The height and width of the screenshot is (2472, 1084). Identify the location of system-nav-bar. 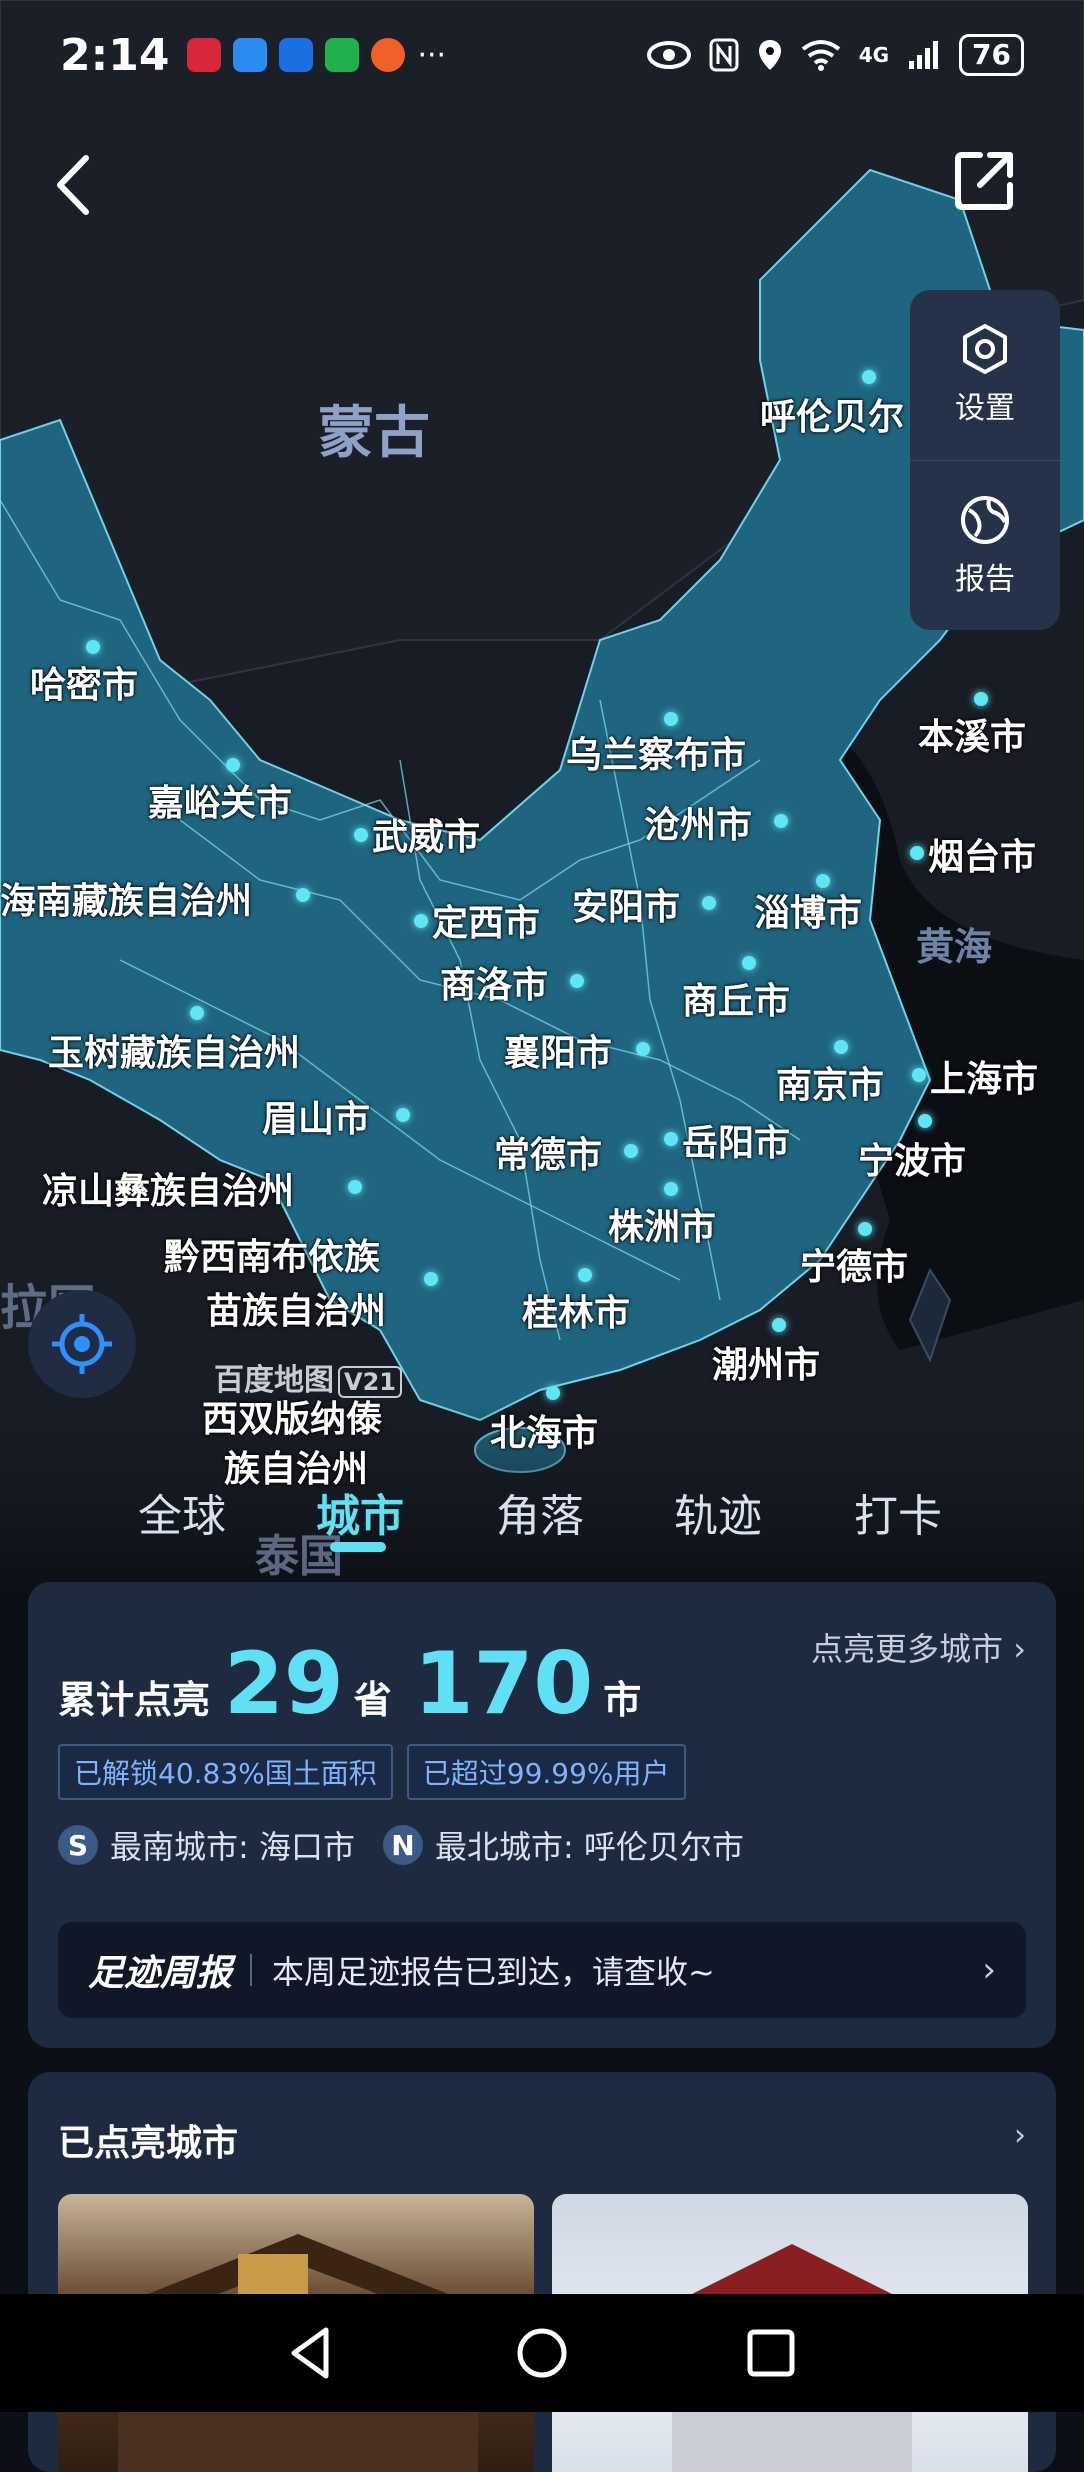
(542, 2353).